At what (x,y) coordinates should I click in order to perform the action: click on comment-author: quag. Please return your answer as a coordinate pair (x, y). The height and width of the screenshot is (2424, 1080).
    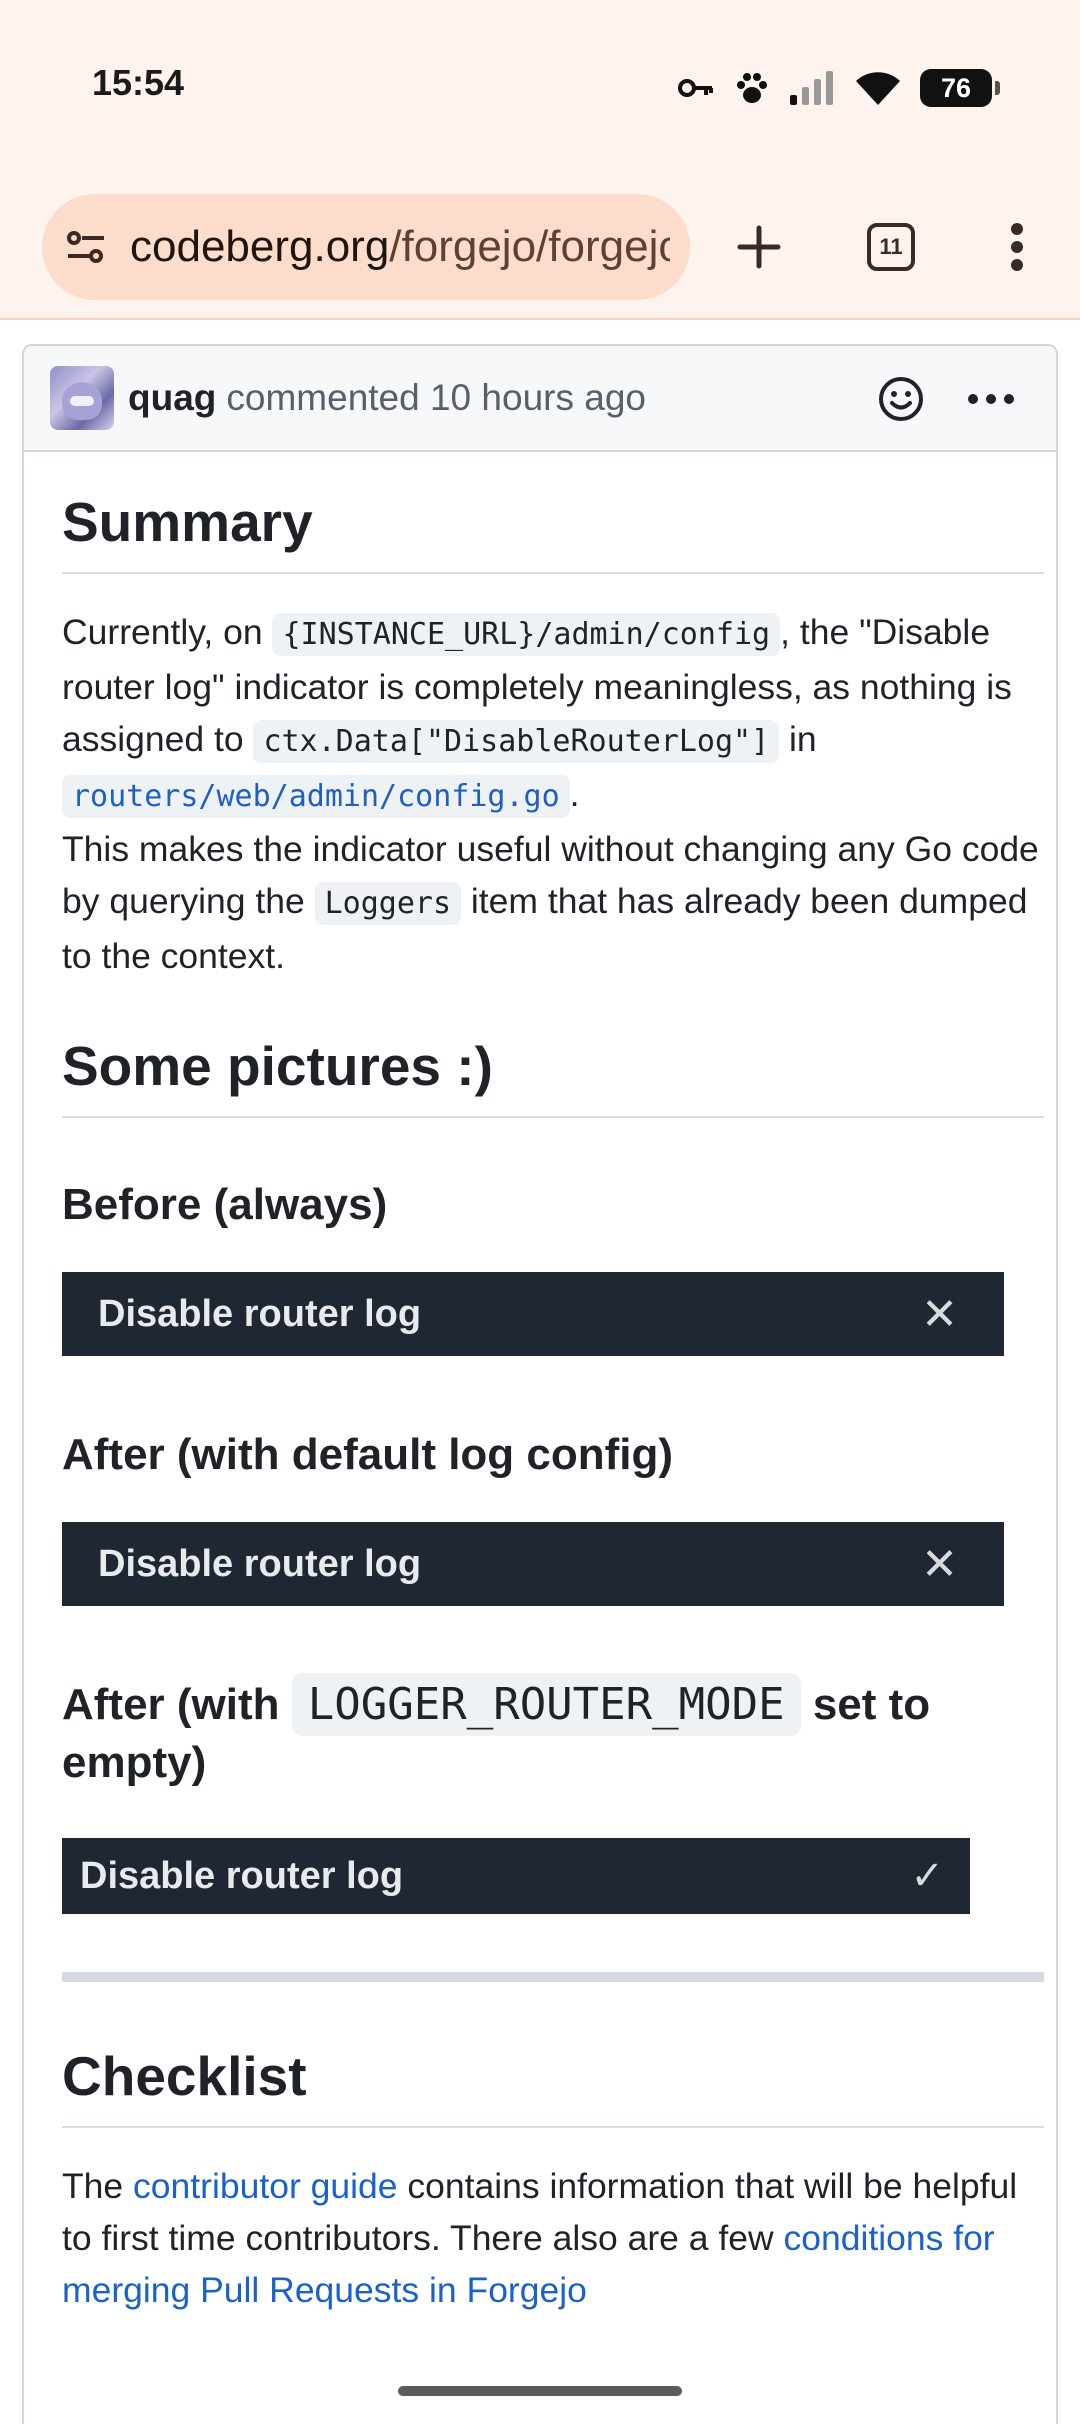
    Looking at the image, I should click on (172, 398).